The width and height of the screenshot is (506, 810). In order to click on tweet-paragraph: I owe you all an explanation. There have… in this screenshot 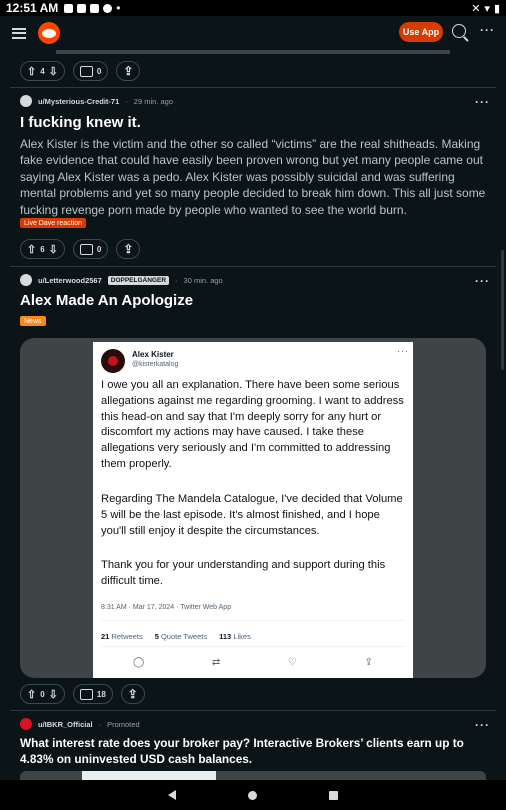, I will do `click(252, 424)`.